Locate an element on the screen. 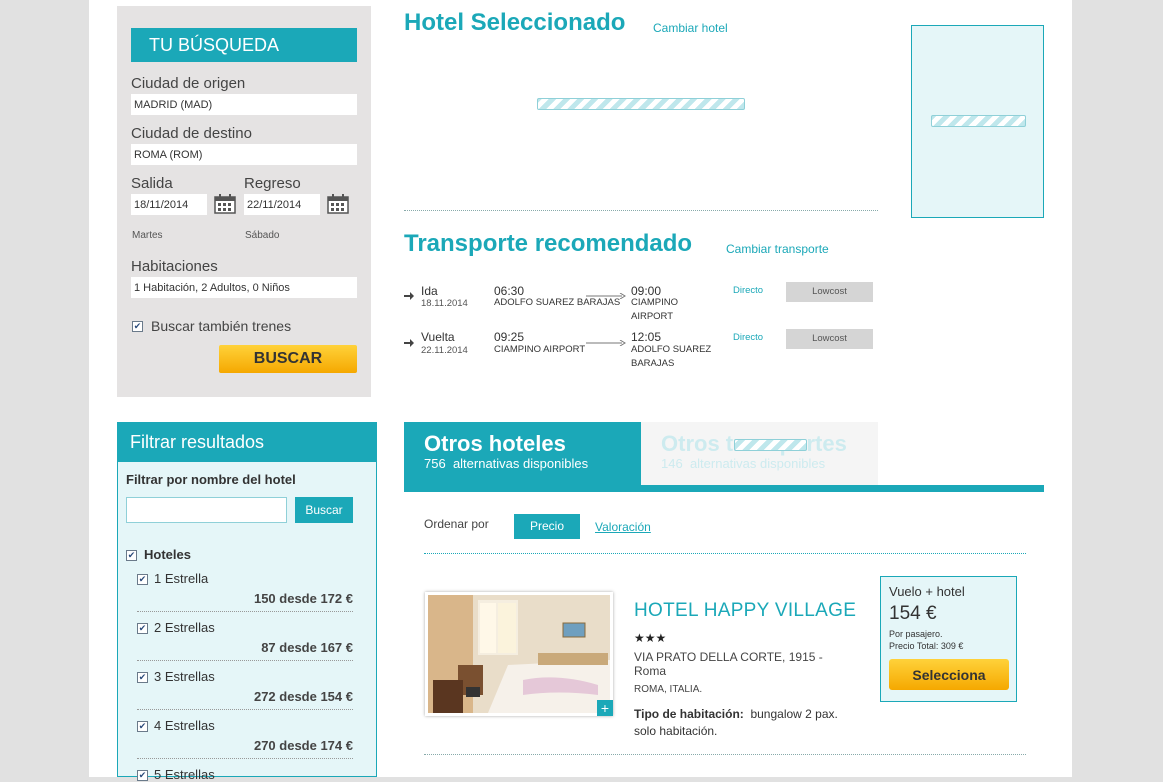 The width and height of the screenshot is (1163, 782). star-filter-summary: 87 desde 167 € is located at coordinates (307, 647).